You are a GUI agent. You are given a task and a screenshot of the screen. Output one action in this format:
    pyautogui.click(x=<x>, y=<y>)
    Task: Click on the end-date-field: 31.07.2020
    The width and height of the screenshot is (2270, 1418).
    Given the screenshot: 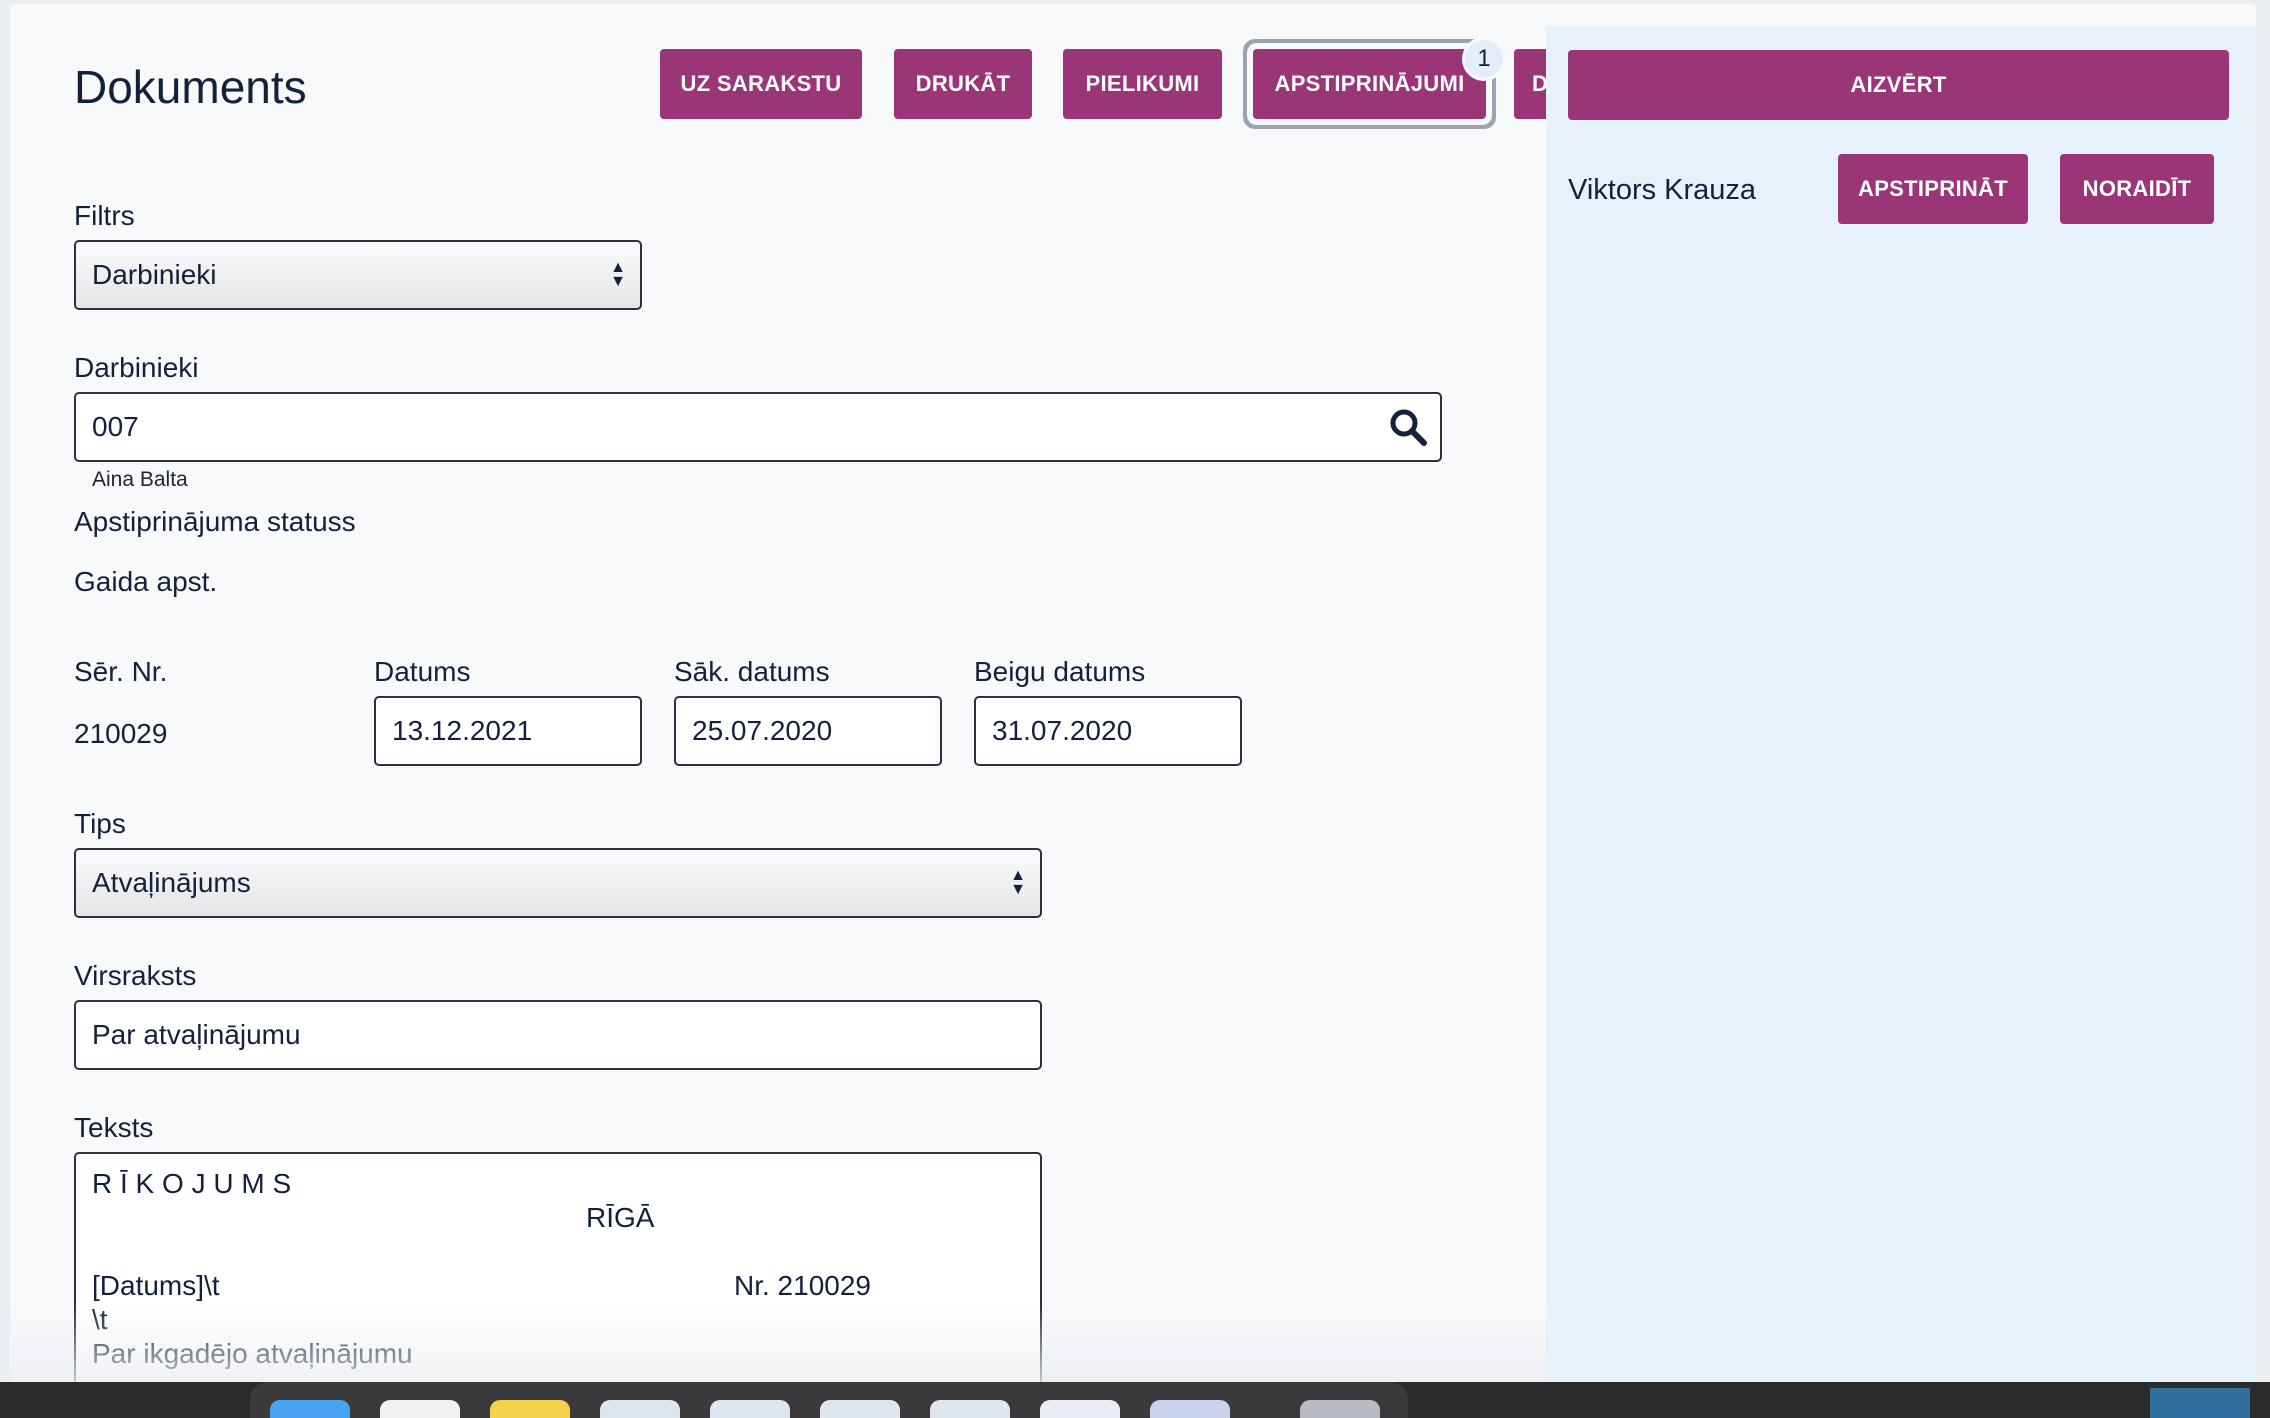 What is the action you would take?
    pyautogui.click(x=1108, y=731)
    